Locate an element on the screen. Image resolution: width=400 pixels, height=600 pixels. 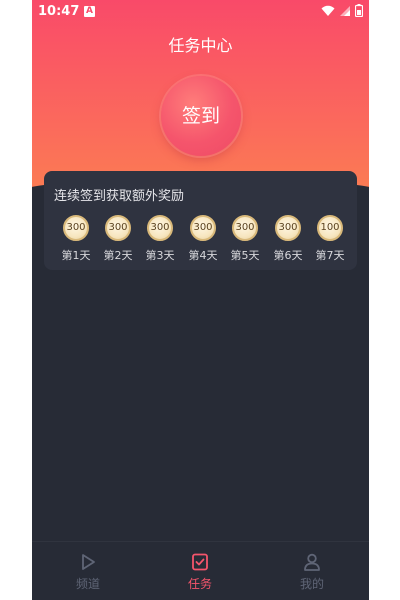
day-label: 第3天 is located at coordinates (160, 255).